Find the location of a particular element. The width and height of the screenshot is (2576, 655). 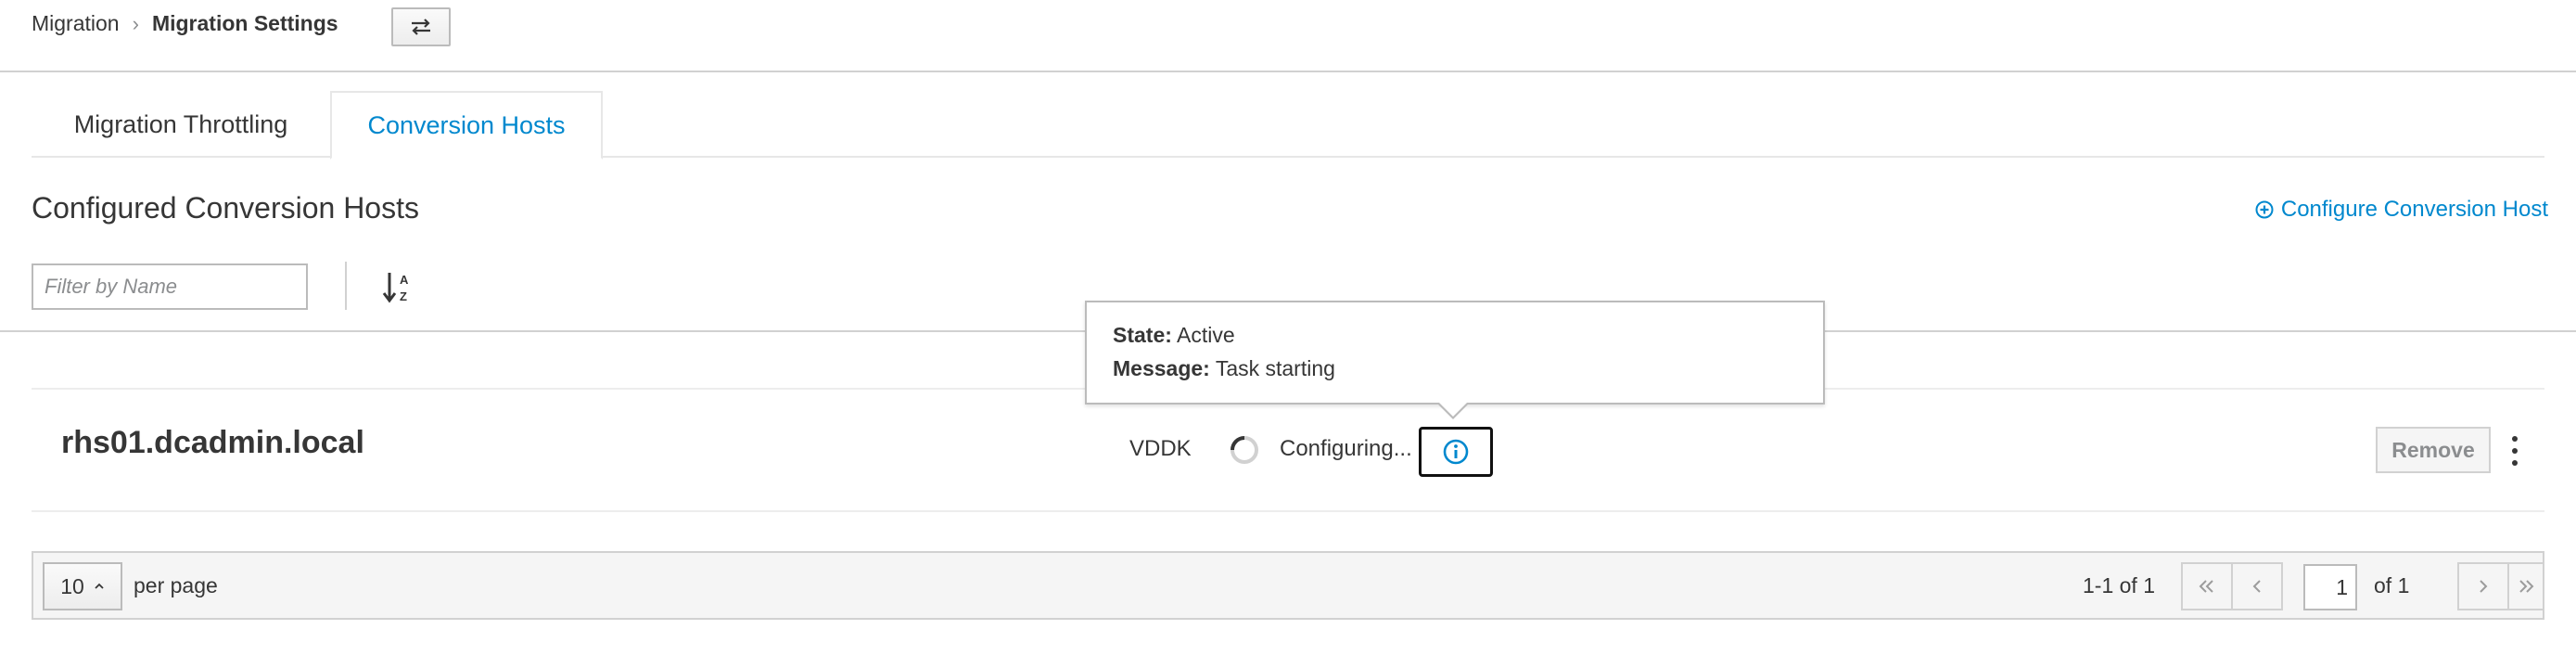

chevron-right-icon is located at coordinates (2484, 586).